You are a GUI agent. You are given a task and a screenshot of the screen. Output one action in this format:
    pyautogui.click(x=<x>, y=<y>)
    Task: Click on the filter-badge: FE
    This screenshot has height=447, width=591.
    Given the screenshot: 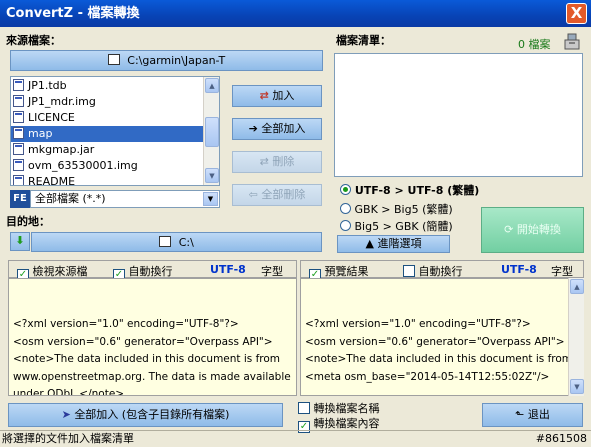 What is the action you would take?
    pyautogui.click(x=20, y=199)
    